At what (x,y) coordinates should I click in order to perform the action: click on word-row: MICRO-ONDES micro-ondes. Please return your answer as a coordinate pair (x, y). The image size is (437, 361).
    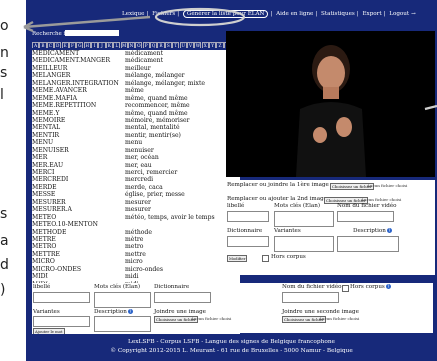
    Looking at the image, I should click on (136, 269).